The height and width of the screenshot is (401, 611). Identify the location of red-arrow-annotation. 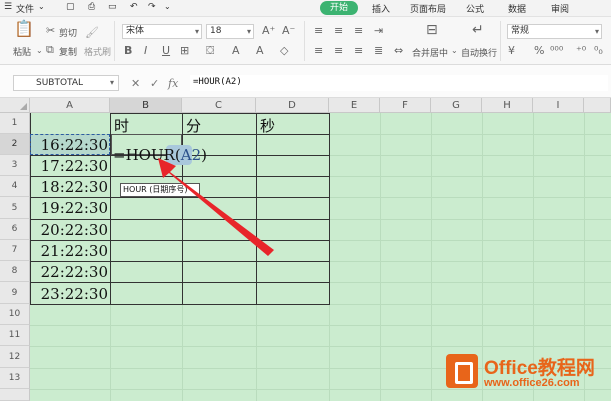
(216, 207).